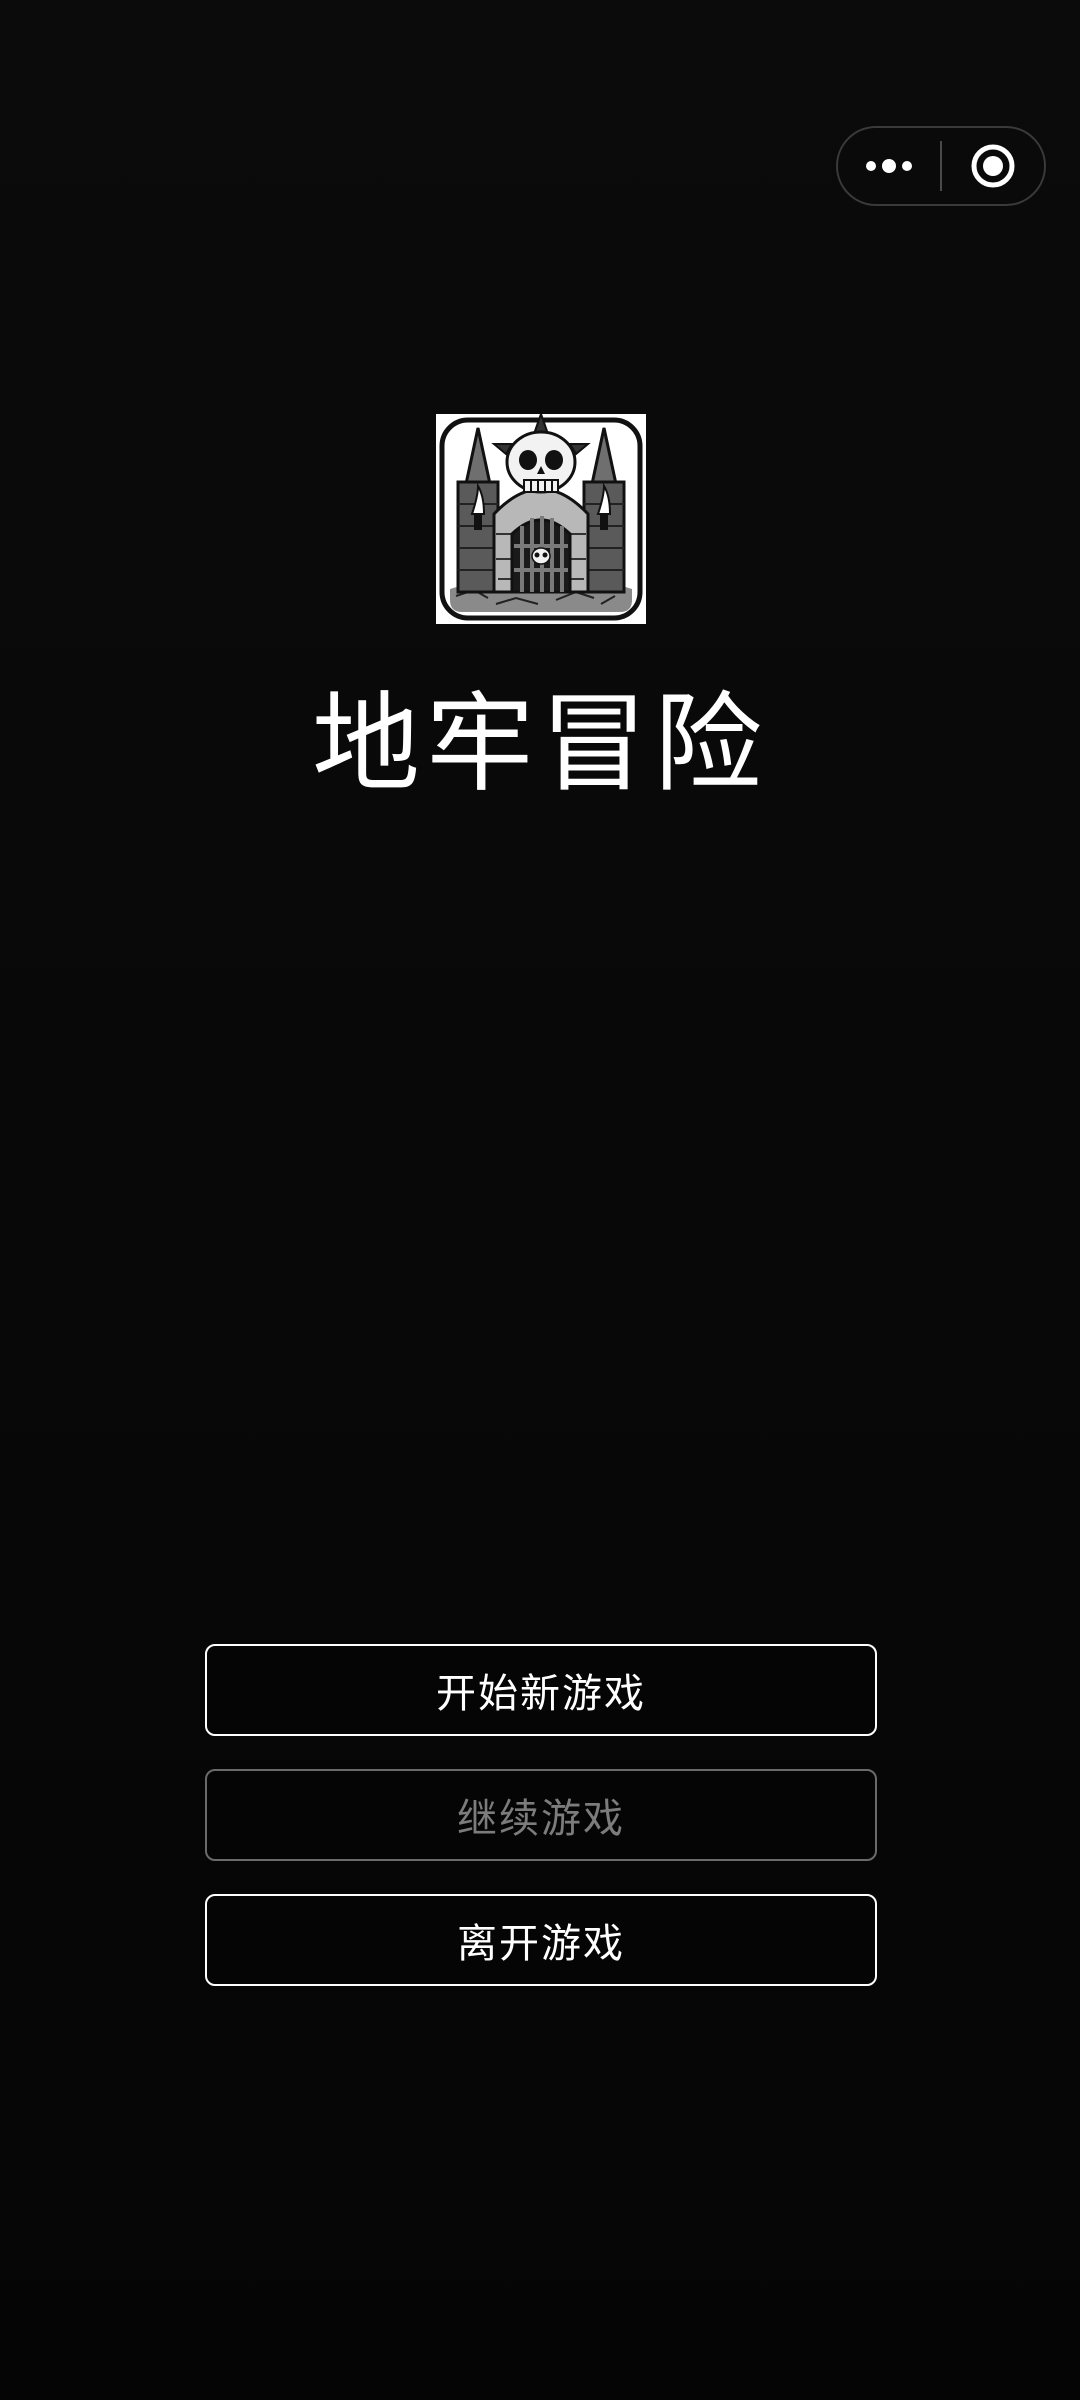  Describe the element at coordinates (541, 1690) in the screenshot. I see `new-game-button: 开始新游戏` at that location.